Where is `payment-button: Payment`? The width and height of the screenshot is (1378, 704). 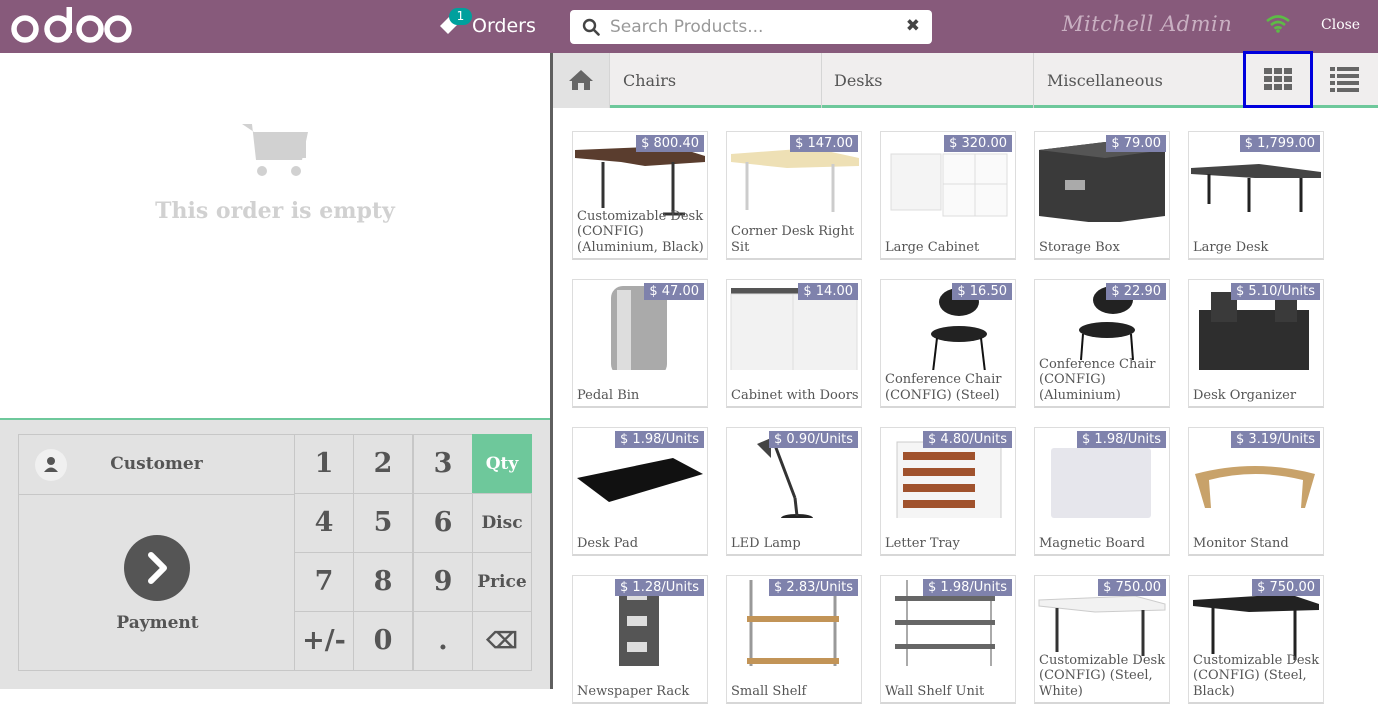
payment-button: Payment is located at coordinates (156, 582).